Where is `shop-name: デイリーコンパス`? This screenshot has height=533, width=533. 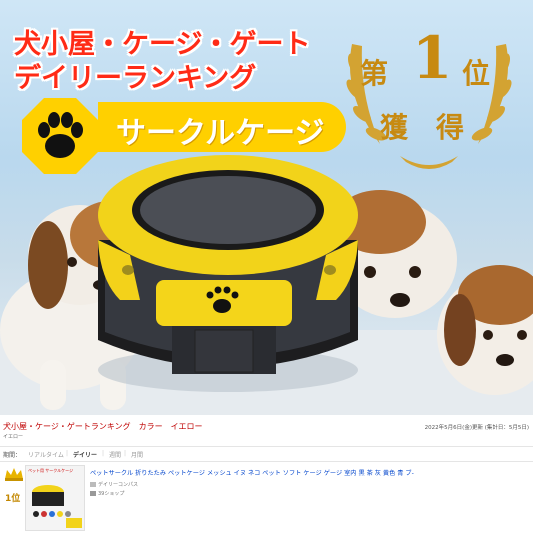
shop-name: デイリーコンパス is located at coordinates (118, 485).